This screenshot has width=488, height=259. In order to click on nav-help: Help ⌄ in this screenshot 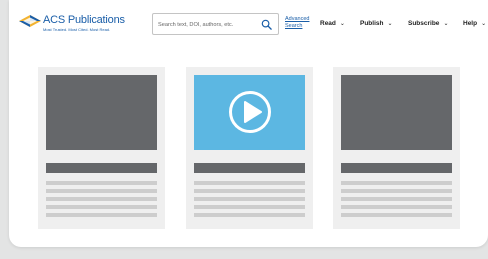, I will do `click(474, 23)`.